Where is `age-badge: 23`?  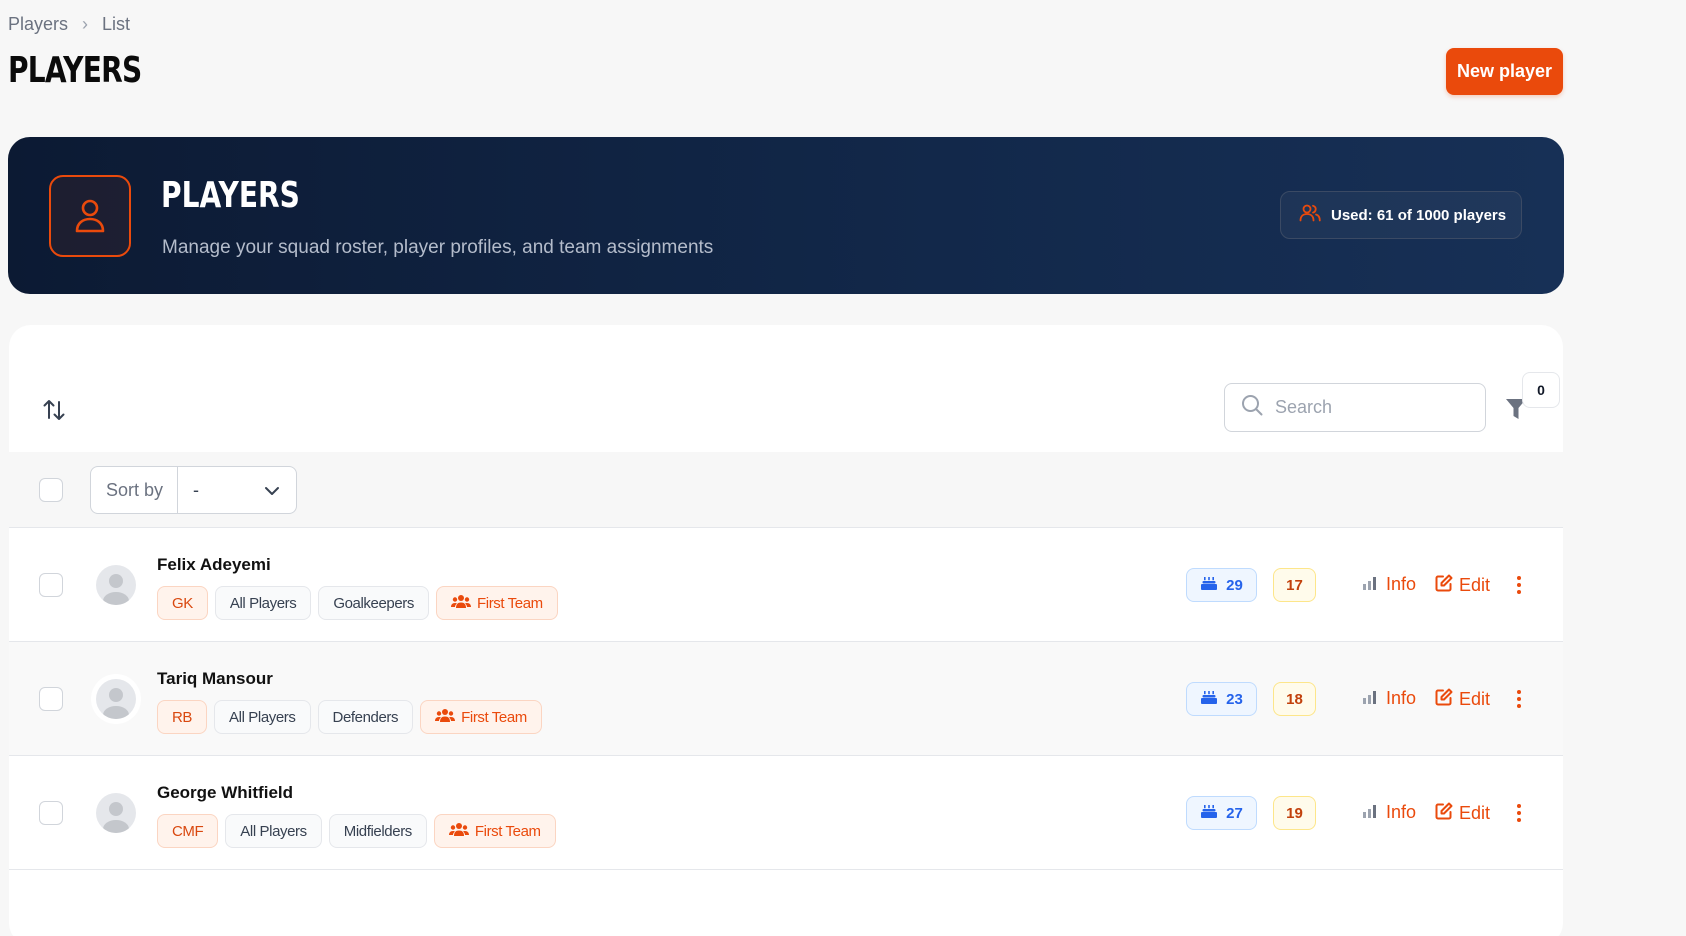
age-badge: 23 is located at coordinates (1221, 699).